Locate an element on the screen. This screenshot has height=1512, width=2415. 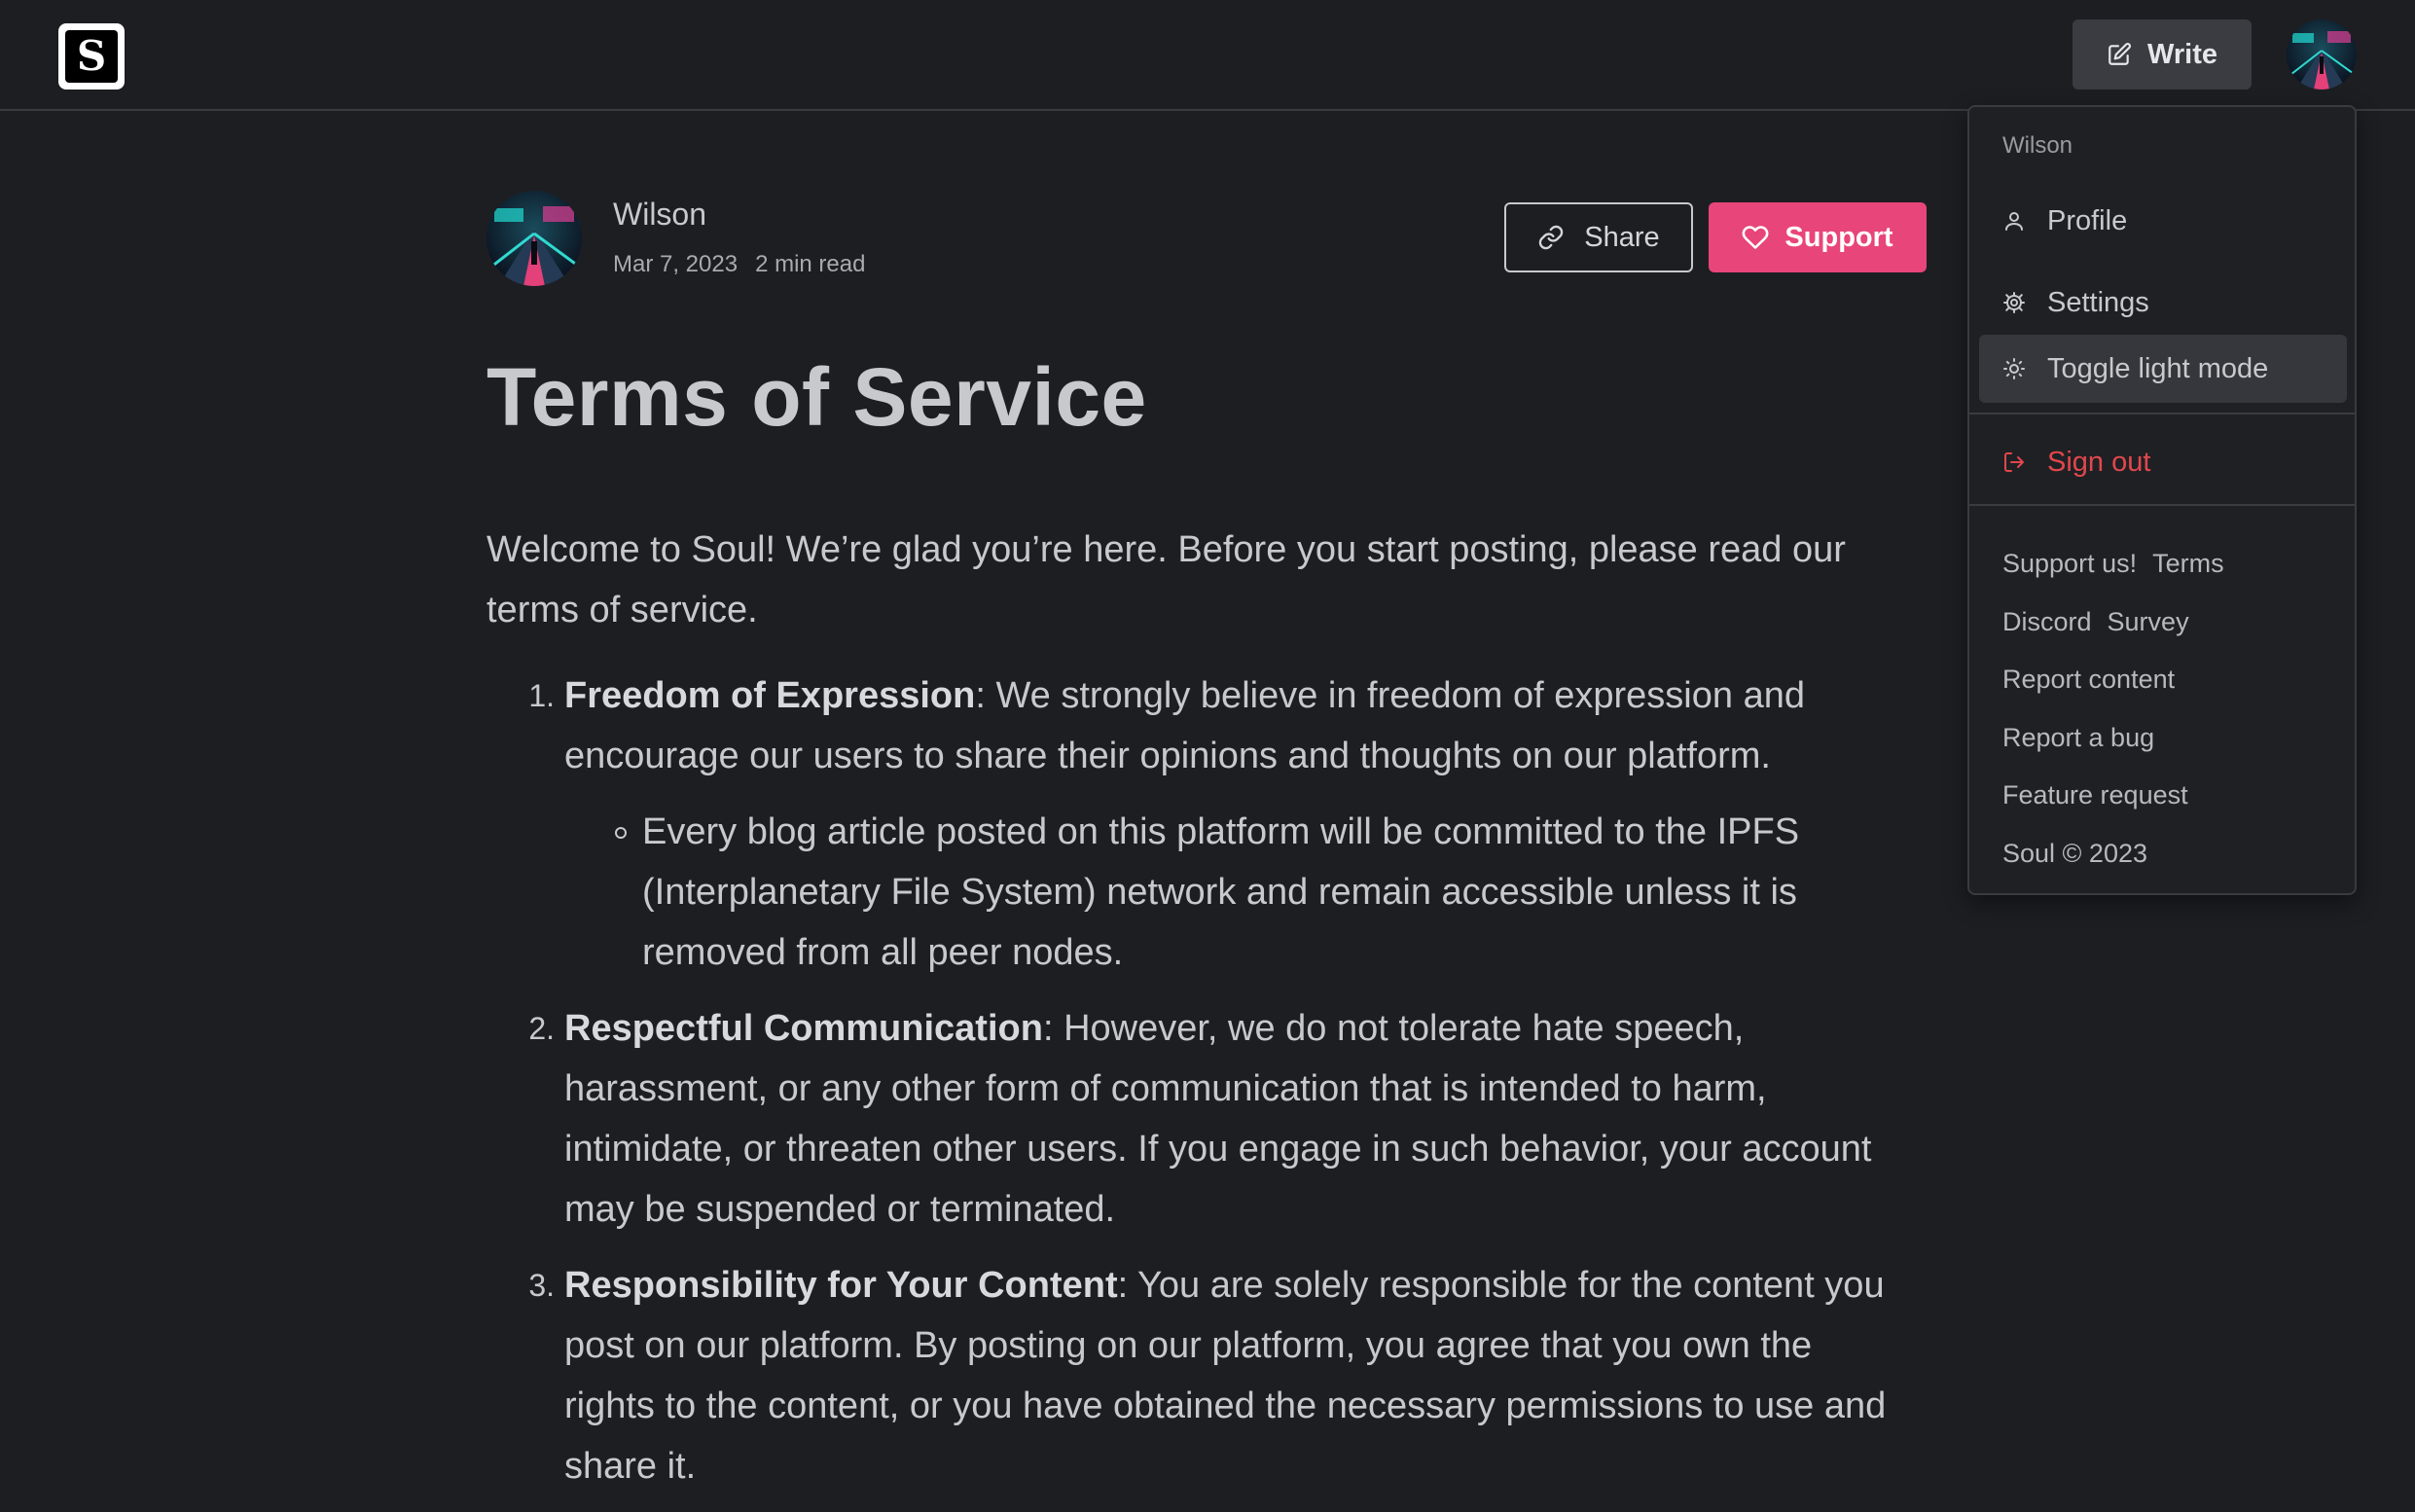
menu-item-profile: Profile is located at coordinates (2163, 221).